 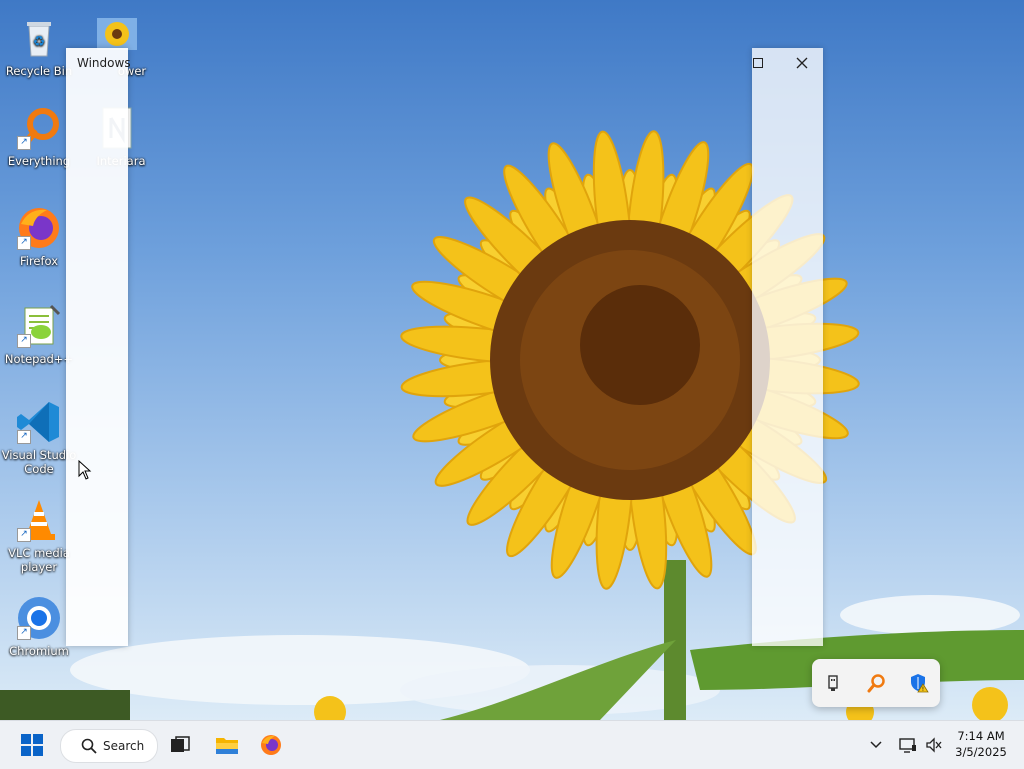 I want to click on window-title: Windows, so click(x=104, y=63).